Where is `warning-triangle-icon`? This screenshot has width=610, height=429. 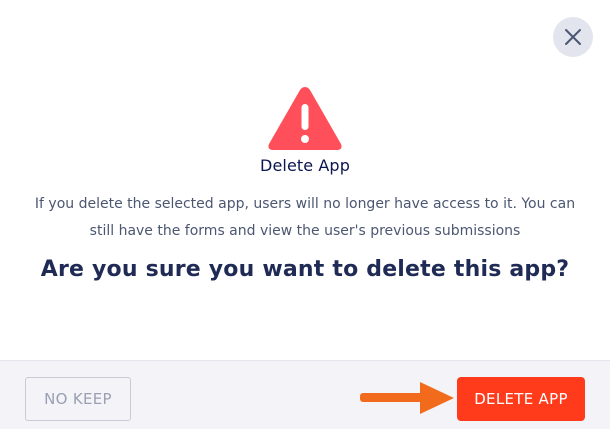
warning-triangle-icon is located at coordinates (305, 118).